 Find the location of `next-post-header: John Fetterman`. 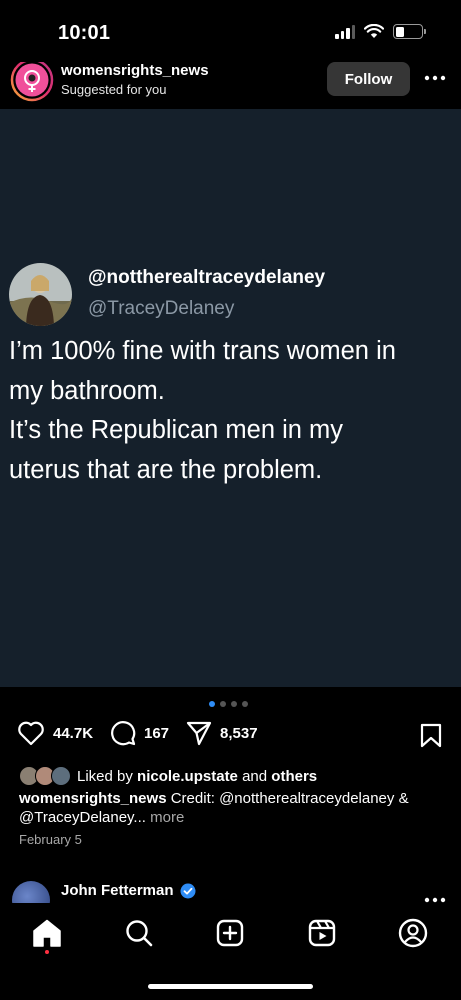

next-post-header: John Fetterman is located at coordinates (230, 891).